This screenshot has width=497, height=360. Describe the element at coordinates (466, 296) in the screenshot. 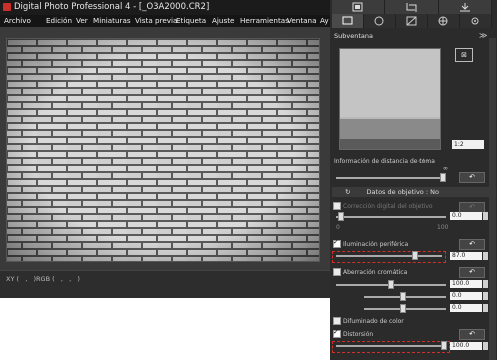

I see `chromatic-value-2: 0.0` at that location.